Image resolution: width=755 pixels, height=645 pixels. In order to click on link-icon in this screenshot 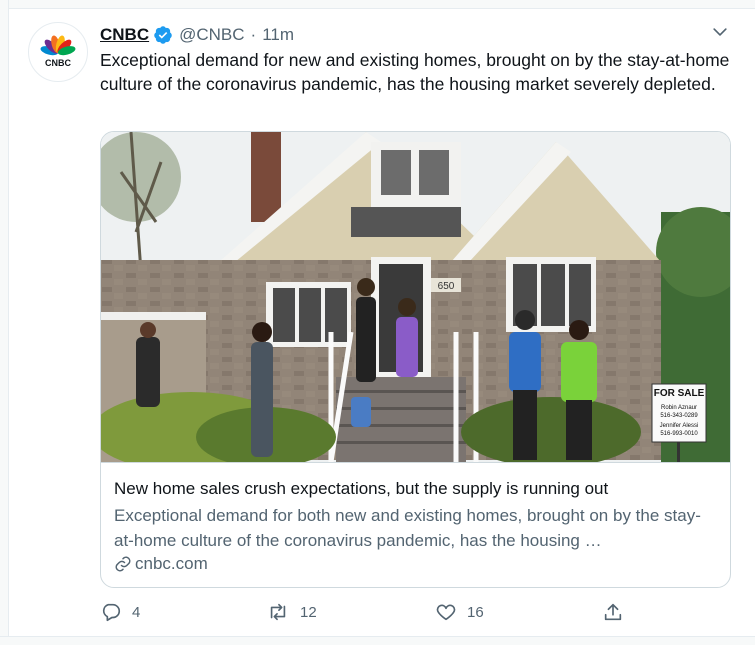, I will do `click(123, 564)`.